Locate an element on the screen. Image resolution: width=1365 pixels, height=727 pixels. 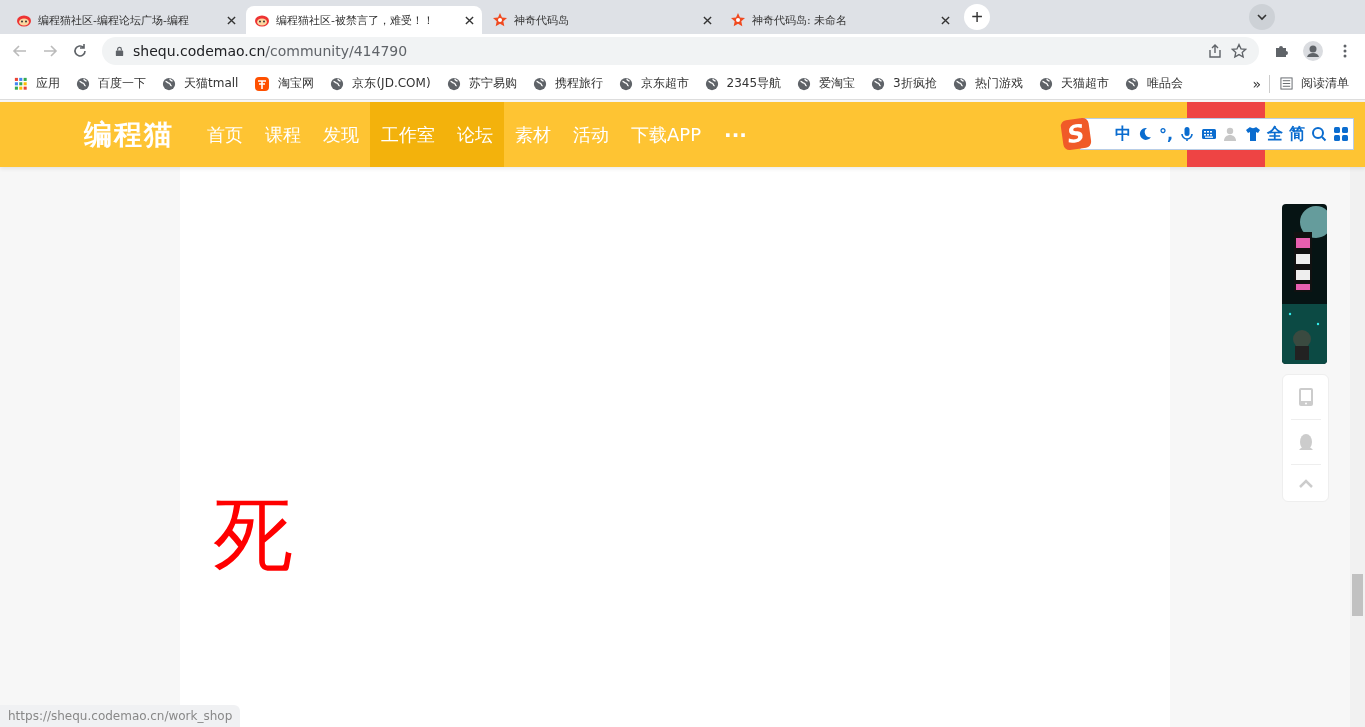
bookmark-item: 唯品会 is located at coordinates (1153, 83).